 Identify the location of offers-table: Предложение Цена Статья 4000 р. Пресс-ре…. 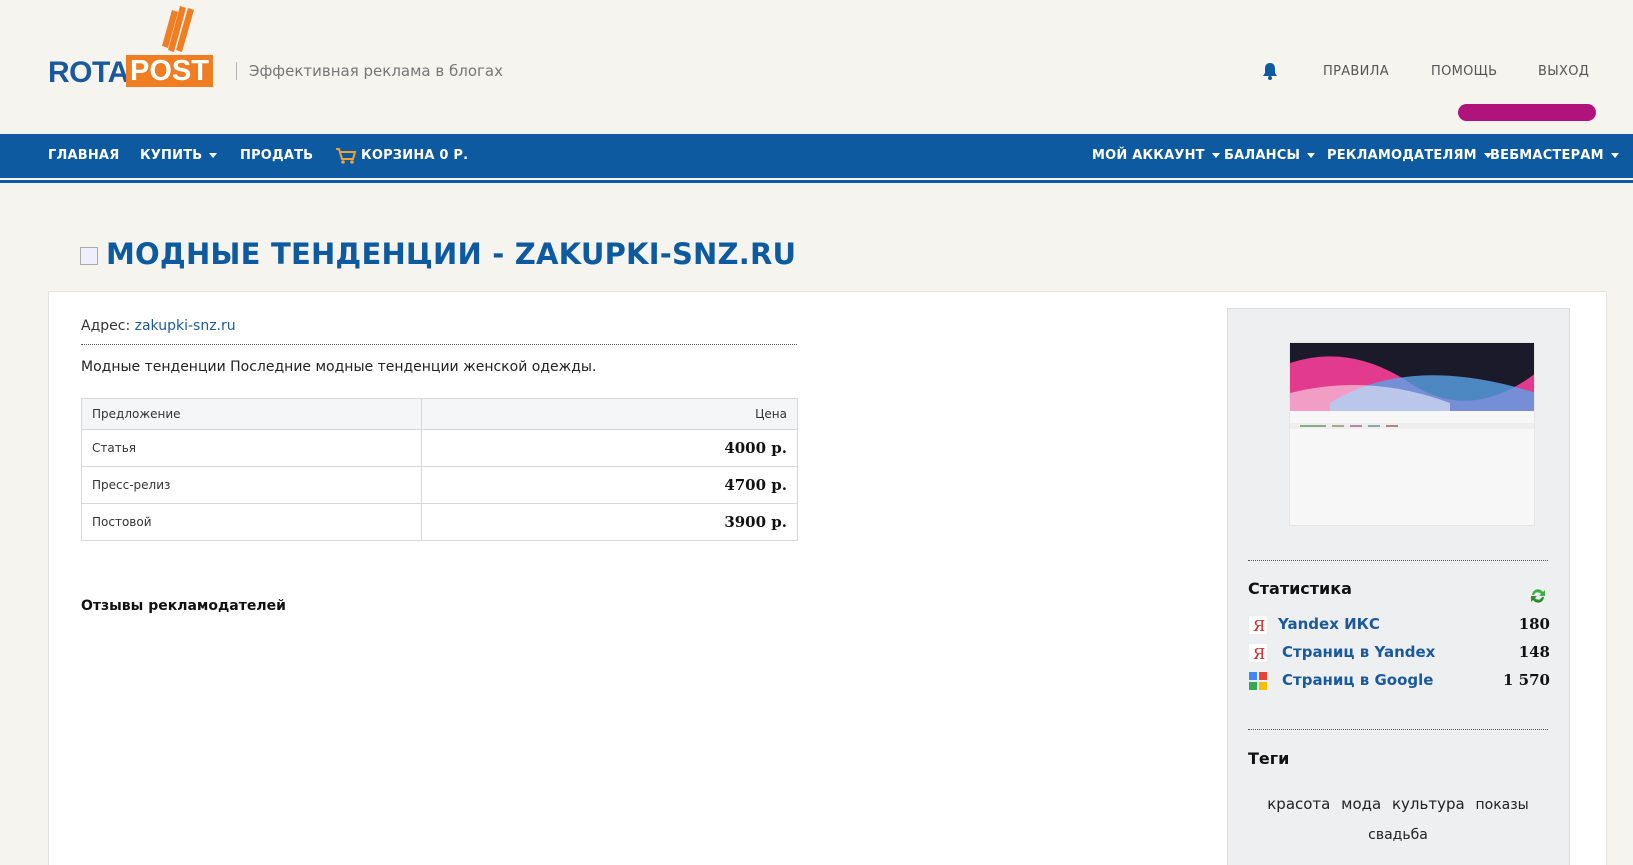
(439, 469).